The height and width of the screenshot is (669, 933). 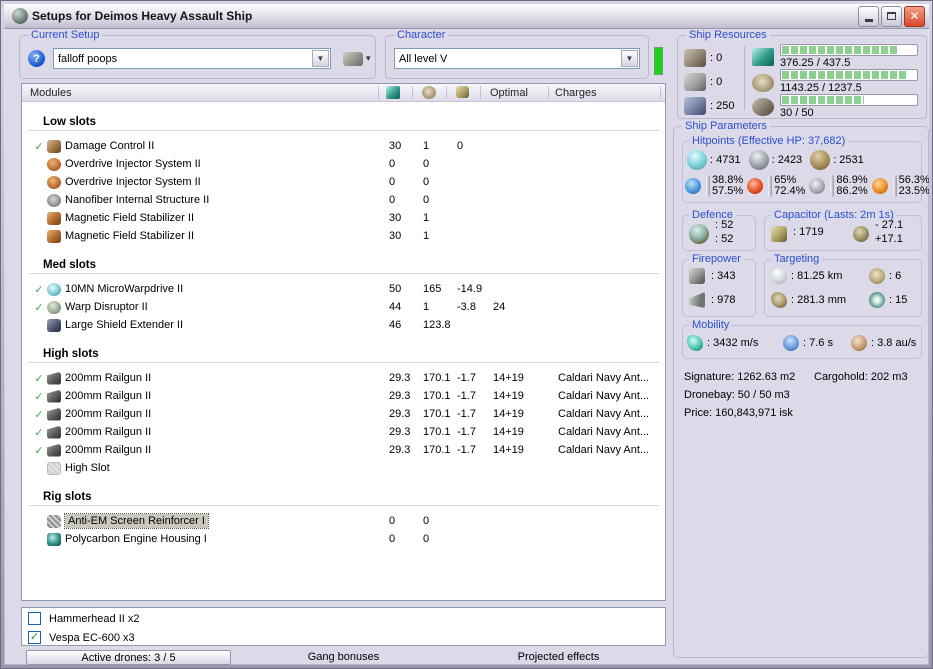 What do you see at coordinates (879, 186) in the screenshot?
I see `explosive-resist-icon` at bounding box center [879, 186].